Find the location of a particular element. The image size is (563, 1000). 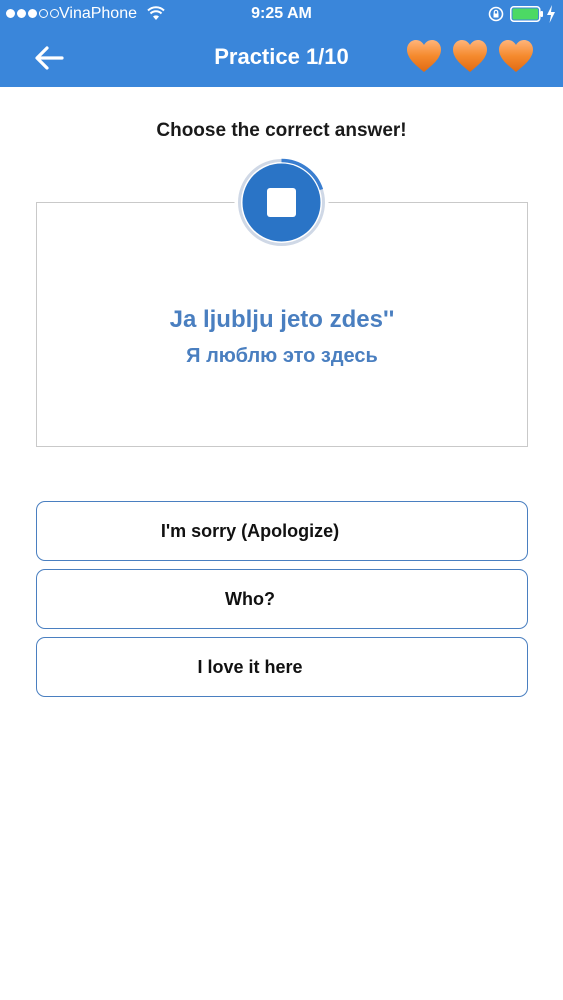

answer-option: I love it here is located at coordinates (282, 667).